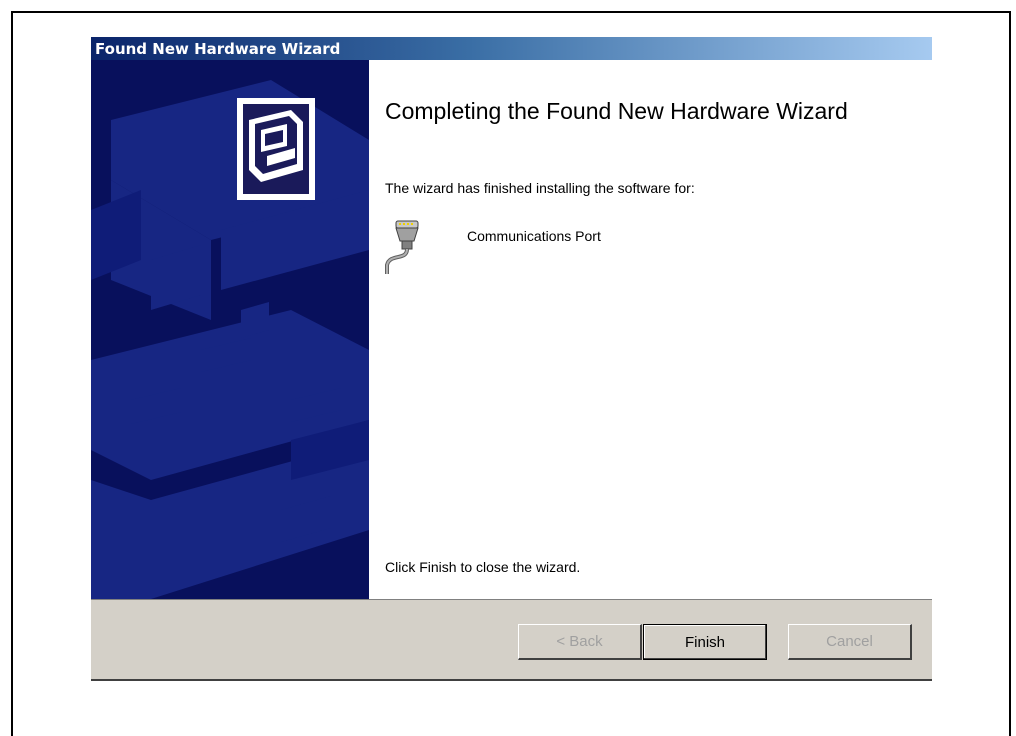  Describe the element at coordinates (511, 48) in the screenshot. I see `title-bar: Found New Hardware Wizard` at that location.